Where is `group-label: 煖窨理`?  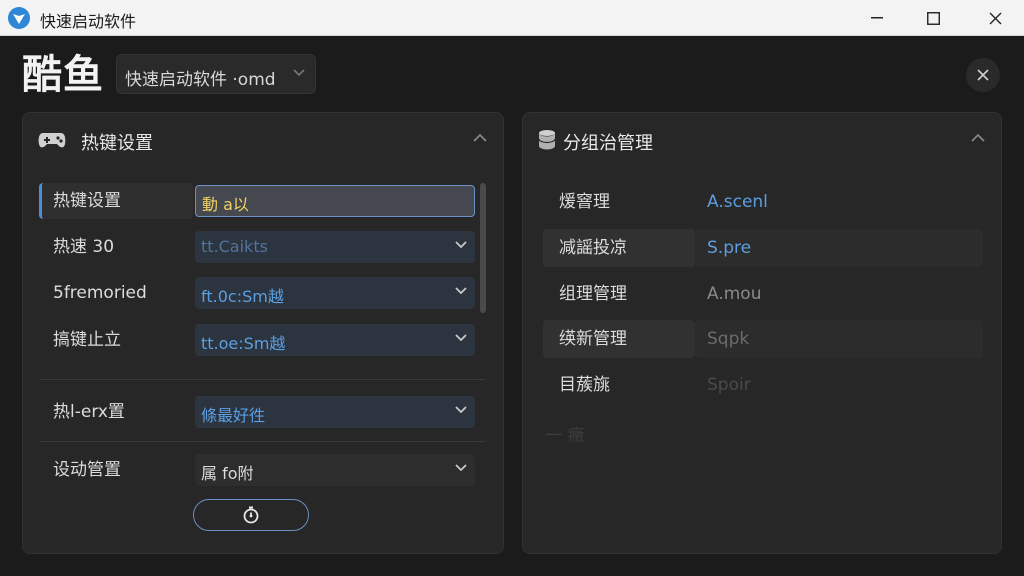
group-label: 煖窨理 is located at coordinates (584, 202).